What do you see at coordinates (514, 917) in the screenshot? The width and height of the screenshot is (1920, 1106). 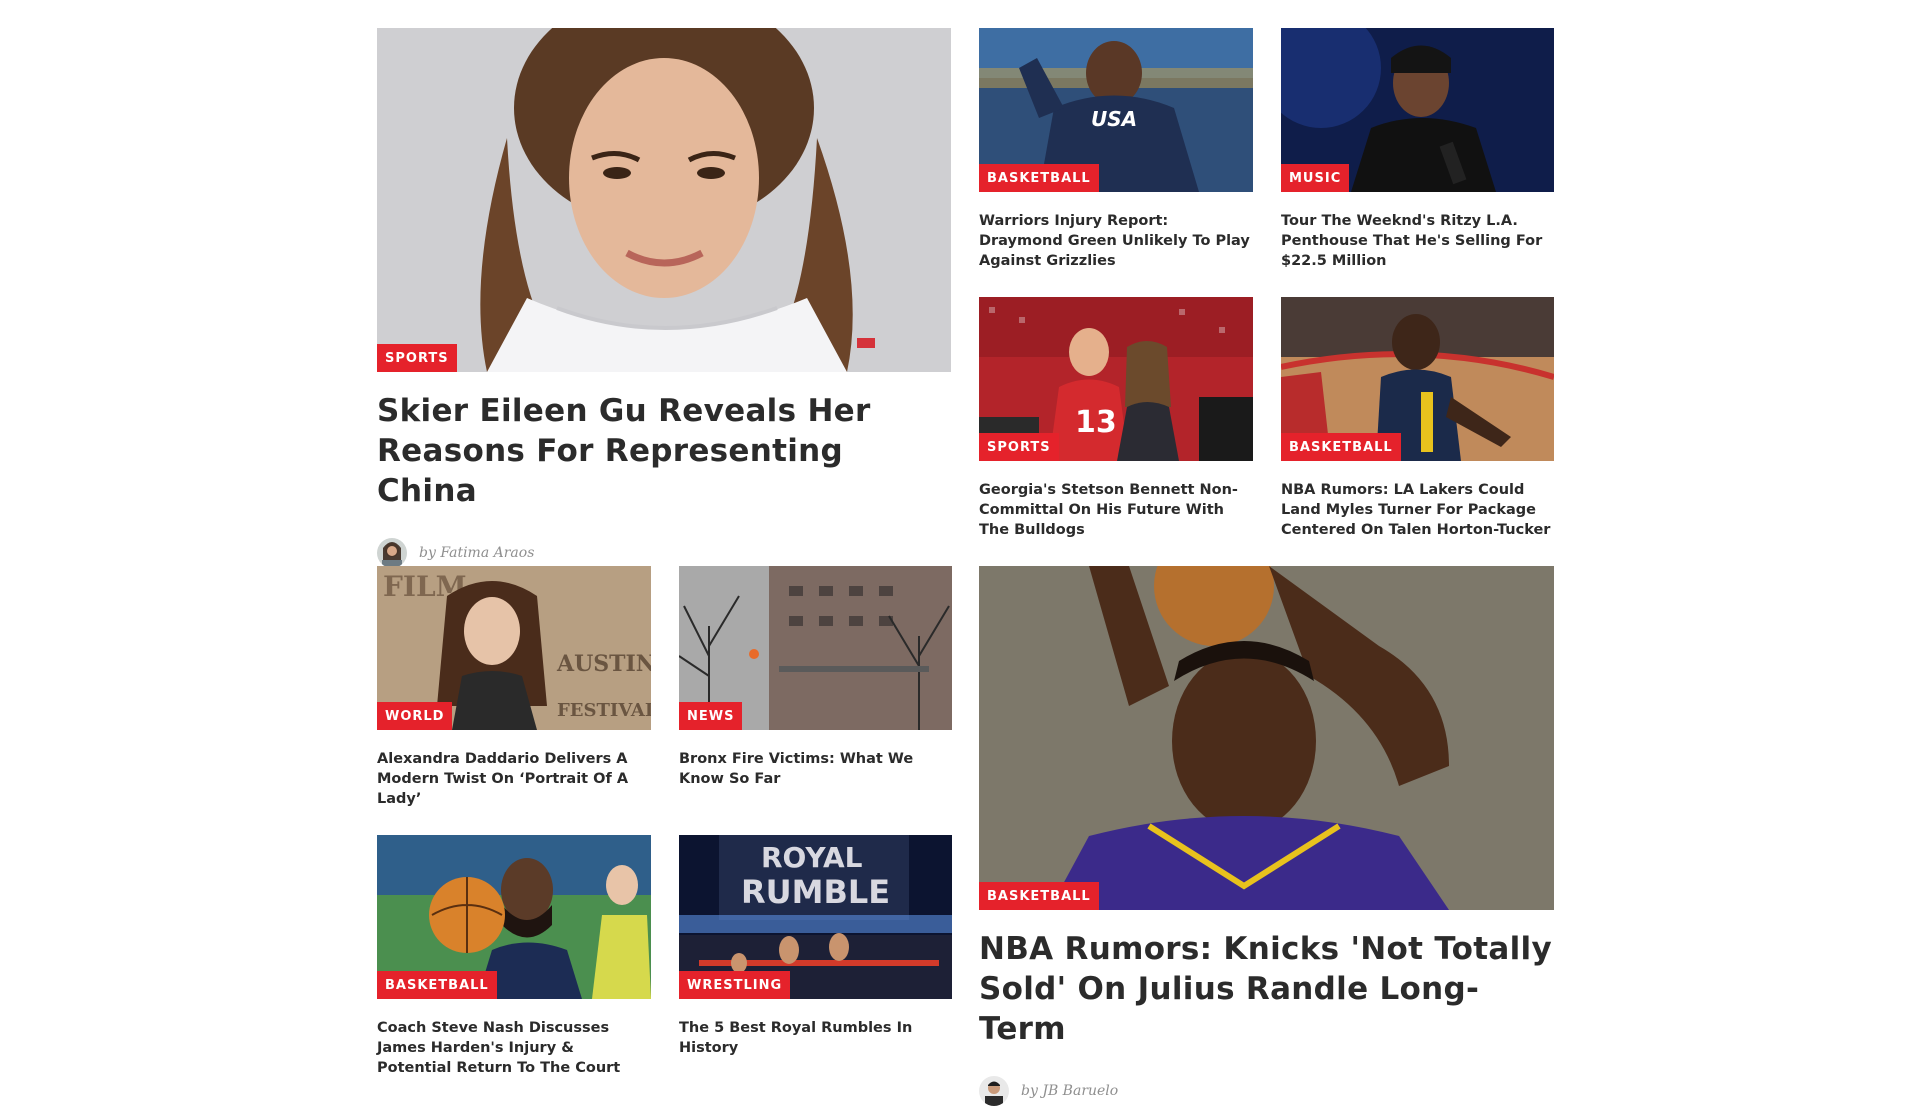 I see `article-image-harden: BASKETBALL` at bounding box center [514, 917].